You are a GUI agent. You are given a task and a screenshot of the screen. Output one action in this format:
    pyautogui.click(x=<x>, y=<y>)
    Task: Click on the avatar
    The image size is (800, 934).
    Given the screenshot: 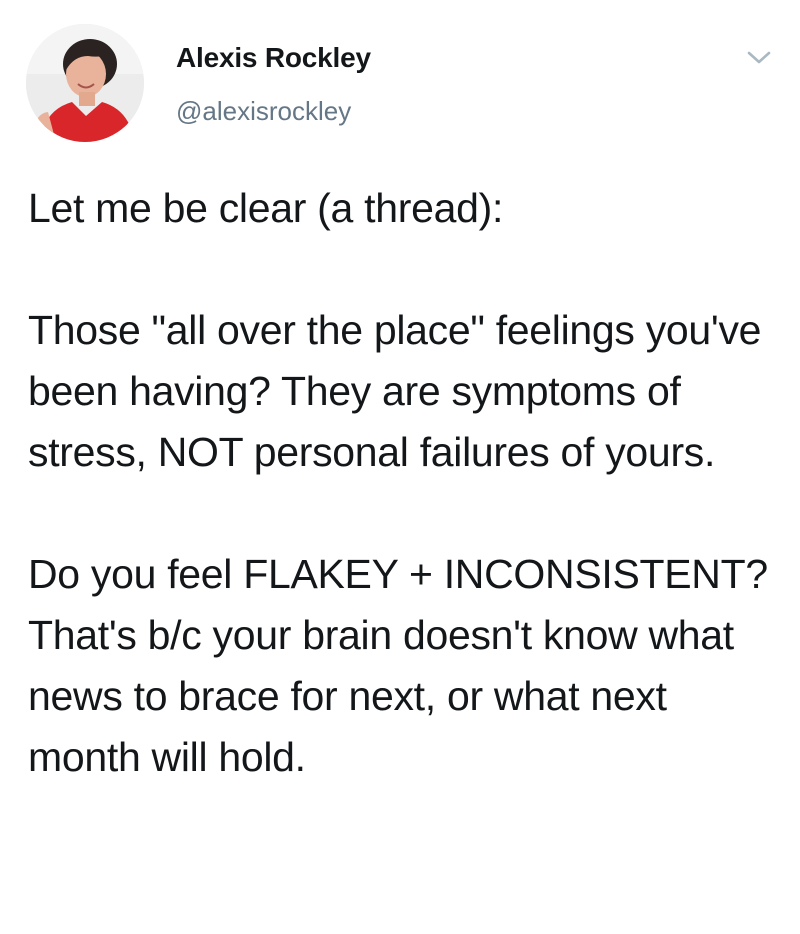 What is the action you would take?
    pyautogui.click(x=85, y=83)
    